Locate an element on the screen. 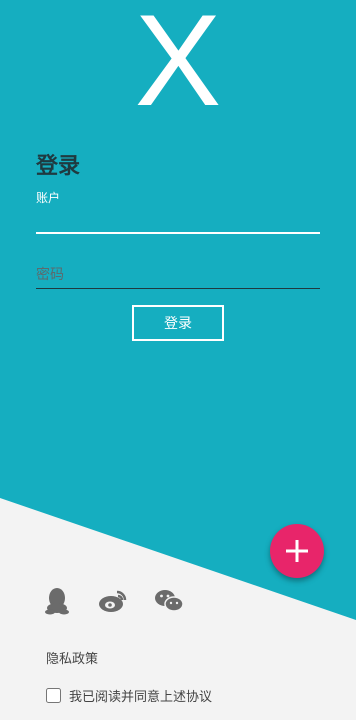 This screenshot has width=356, height=720. qq-login-button is located at coordinates (57, 601).